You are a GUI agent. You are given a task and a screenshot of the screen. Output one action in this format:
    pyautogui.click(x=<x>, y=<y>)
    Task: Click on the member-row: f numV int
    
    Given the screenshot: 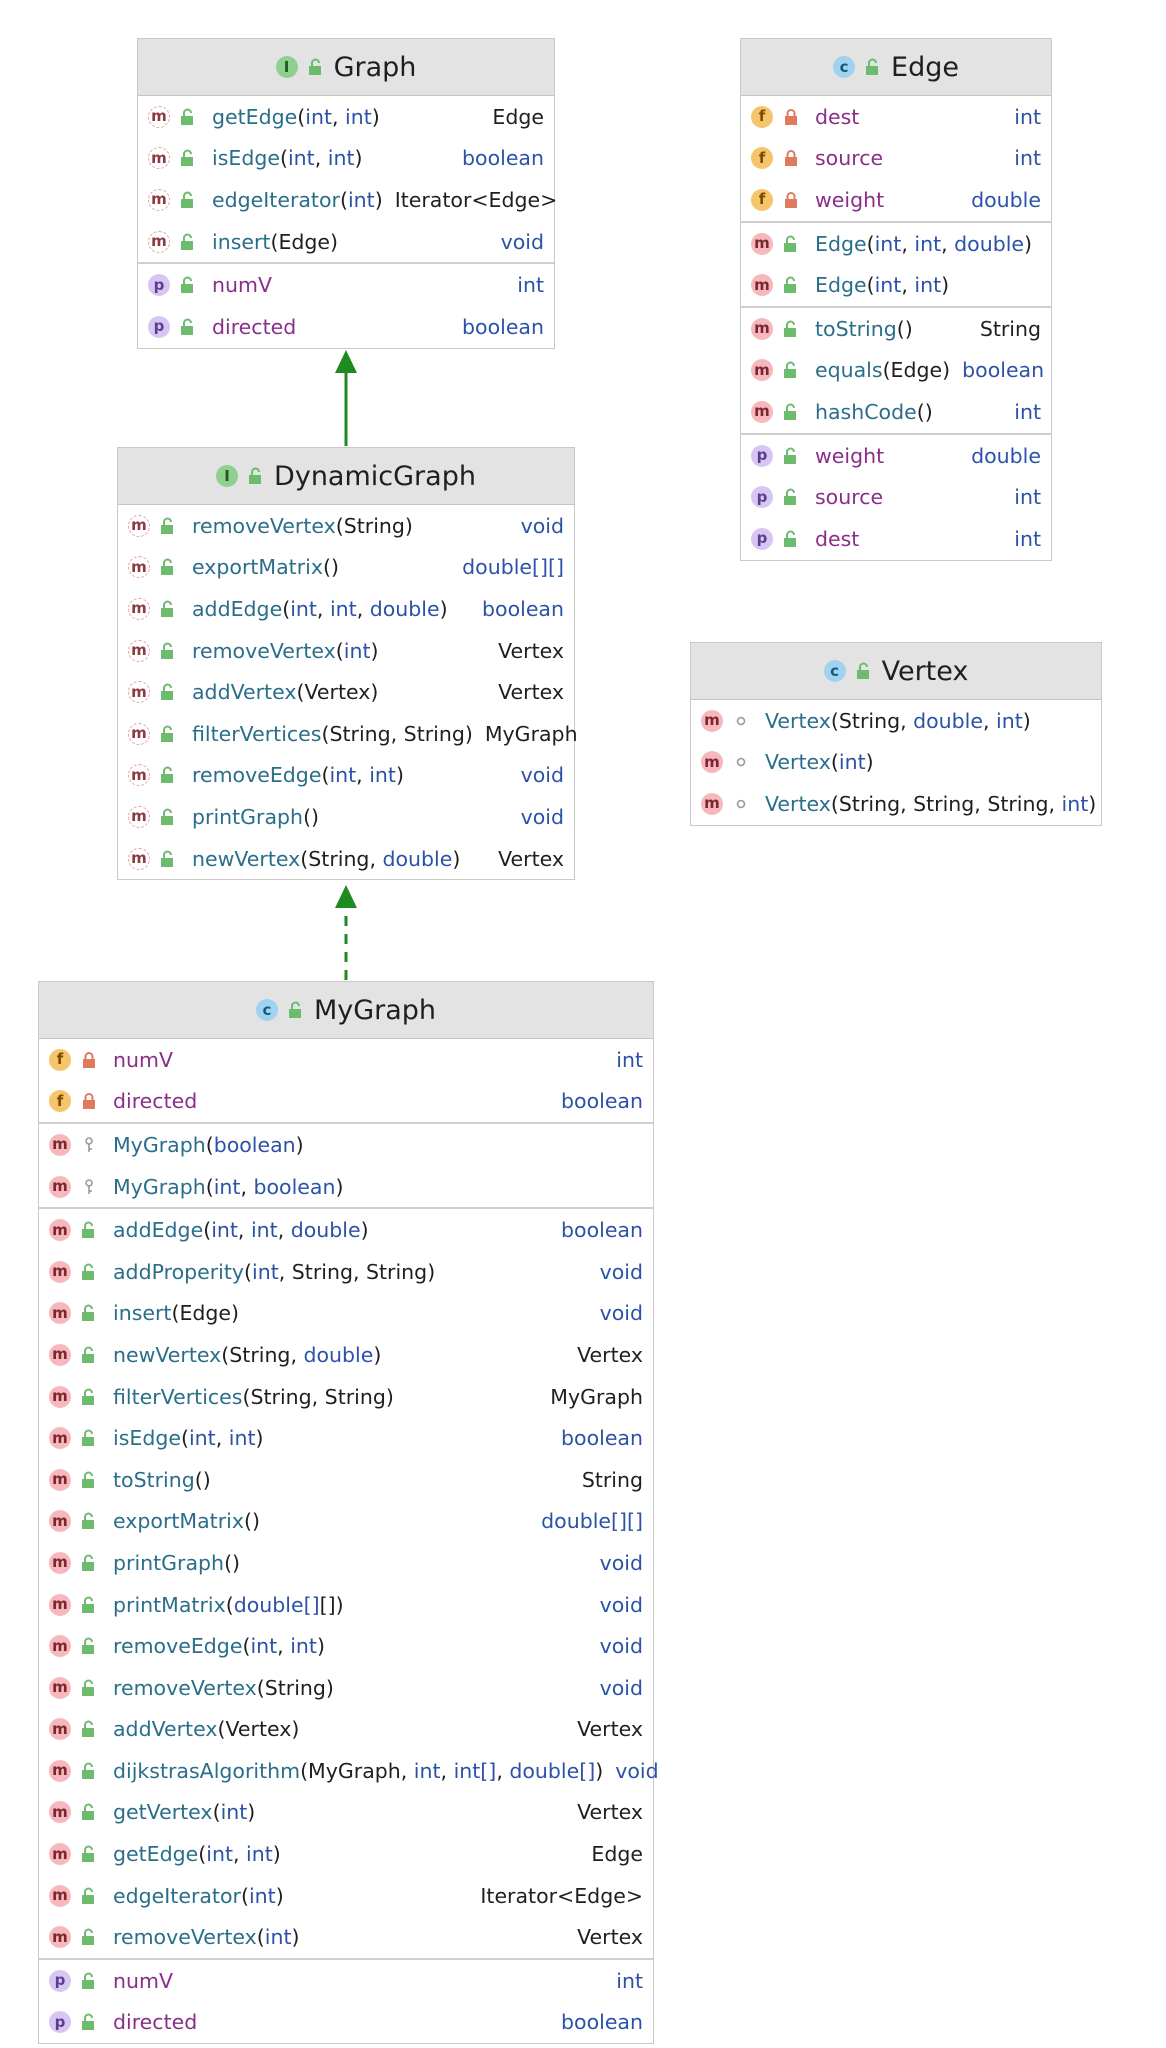 What is the action you would take?
    pyautogui.click(x=346, y=1060)
    